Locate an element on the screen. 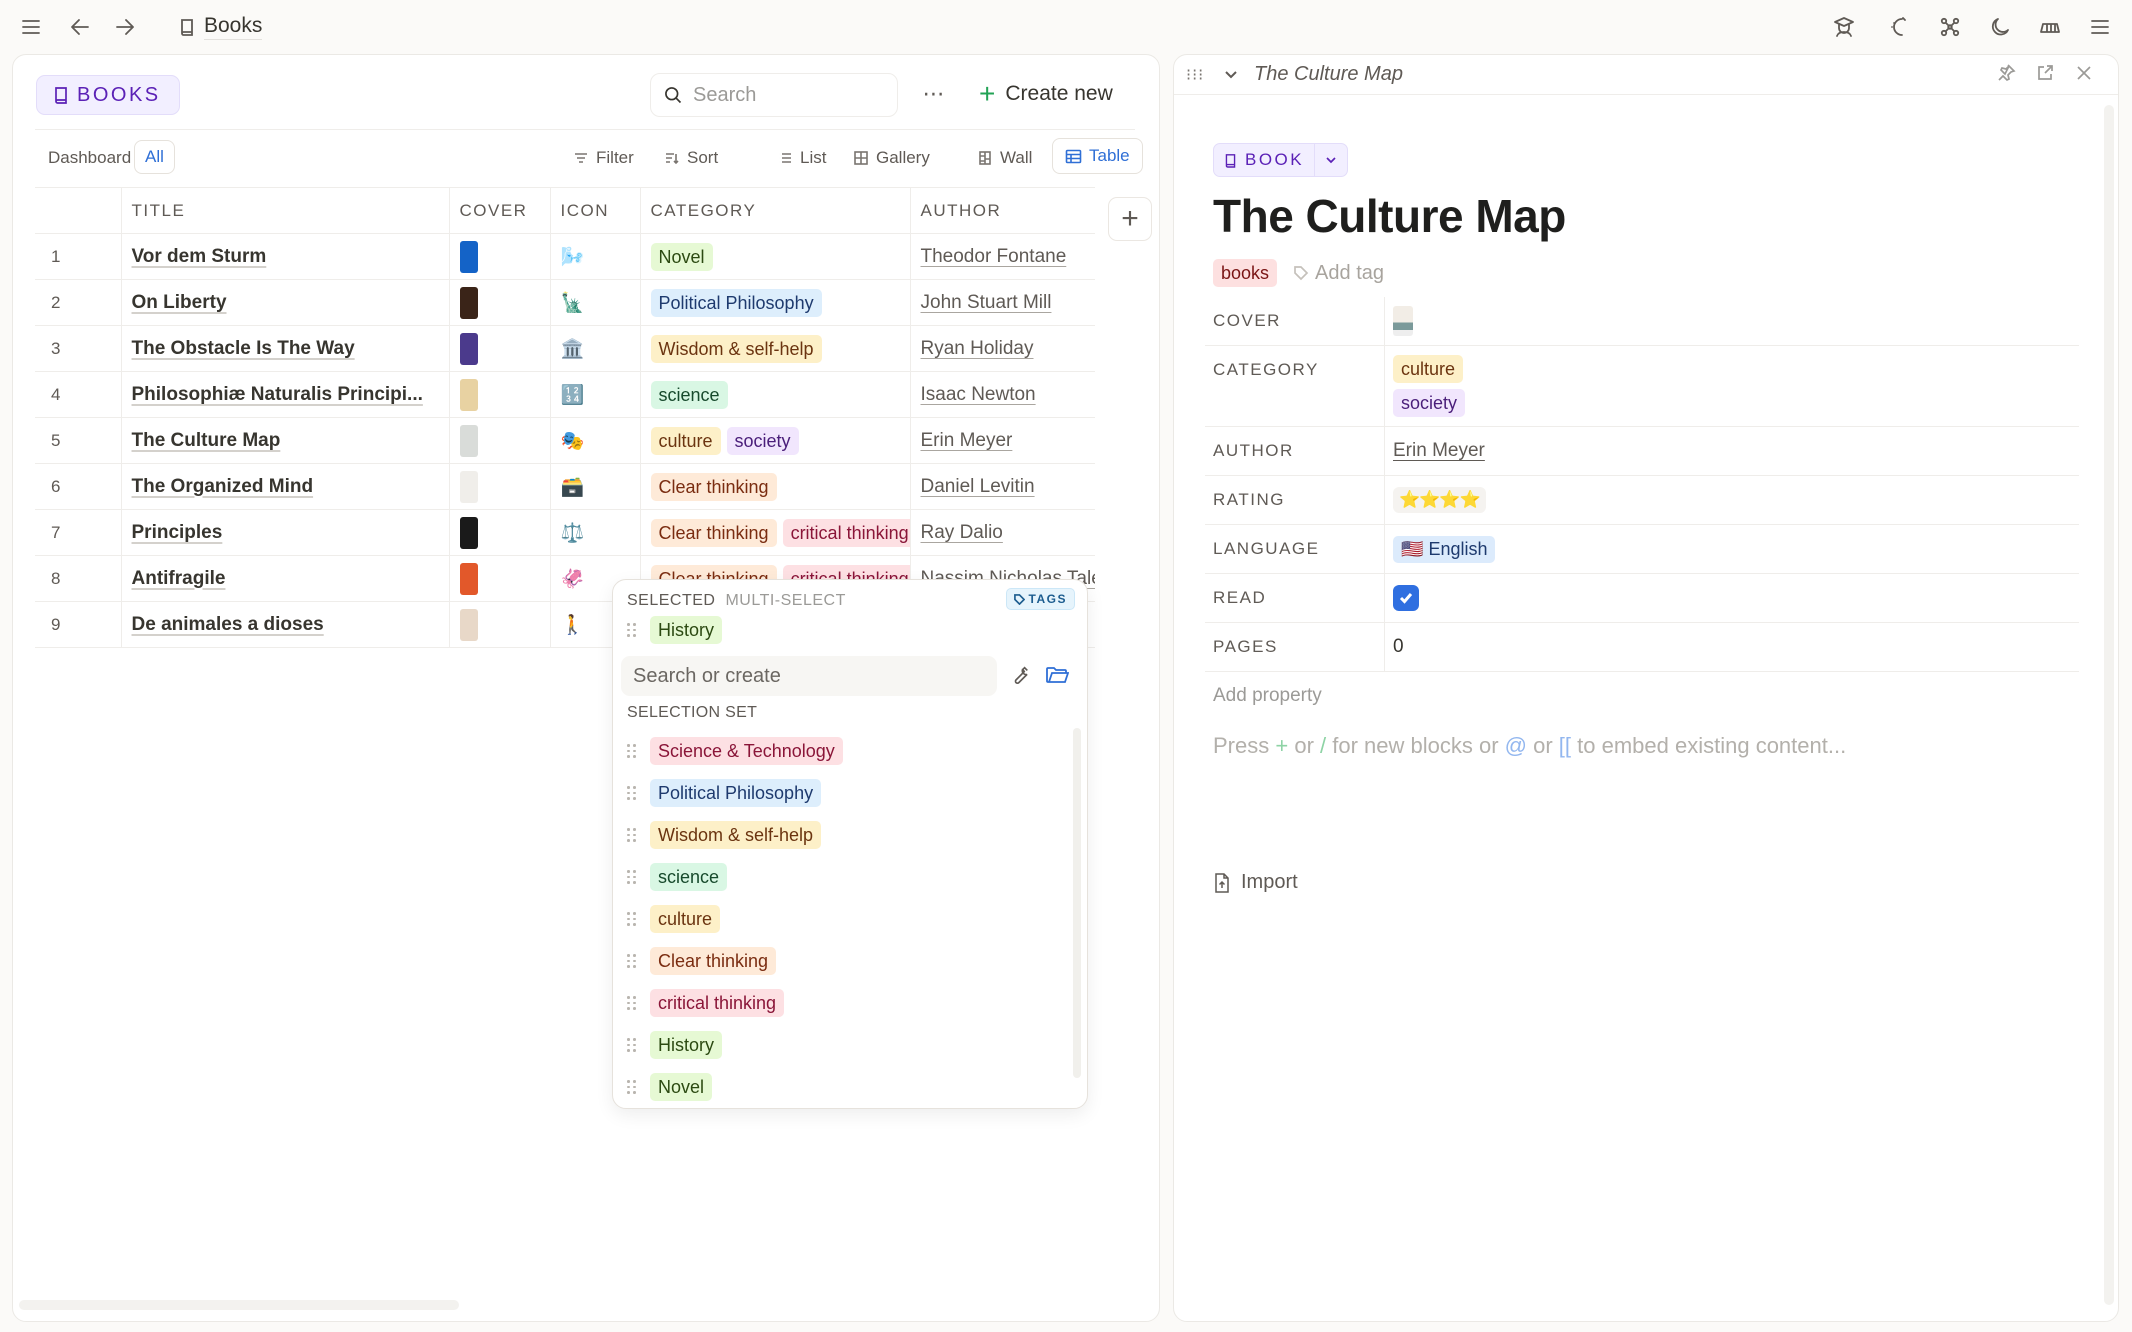  add-tag-button: Add tag is located at coordinates (1338, 273).